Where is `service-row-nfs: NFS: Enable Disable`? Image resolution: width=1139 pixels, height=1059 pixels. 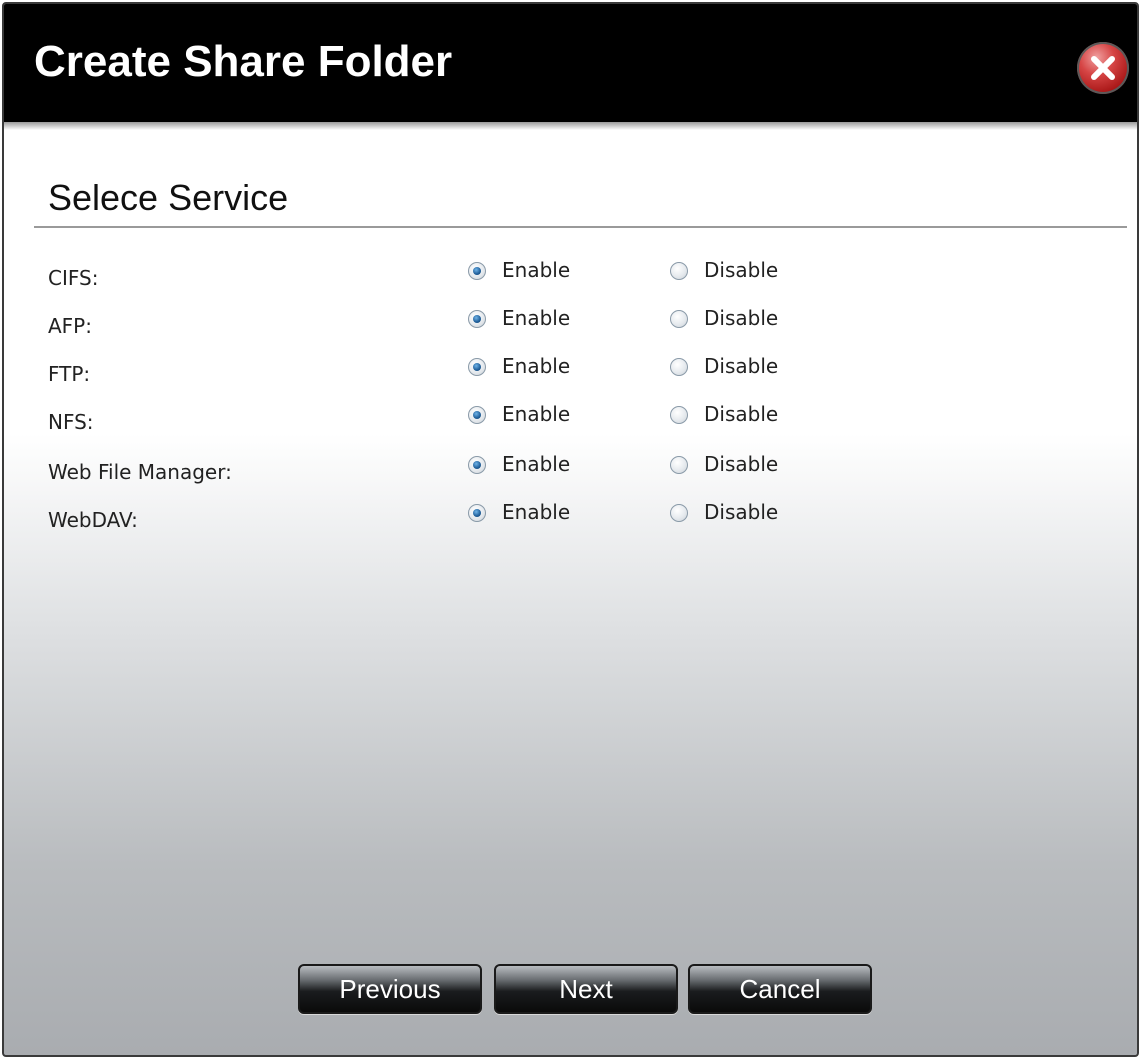
service-row-nfs: NFS: Enable Disable is located at coordinates (570, 420).